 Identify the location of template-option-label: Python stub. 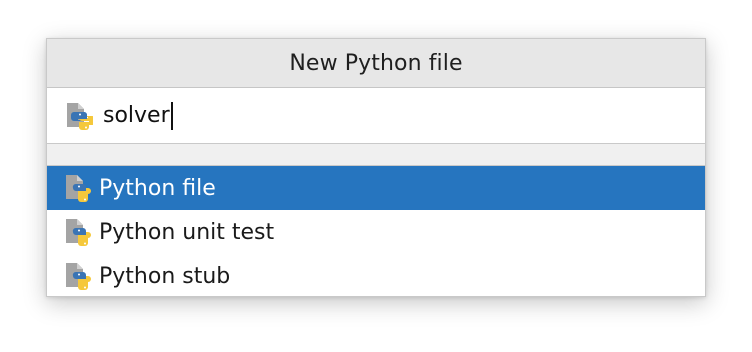
(165, 276).